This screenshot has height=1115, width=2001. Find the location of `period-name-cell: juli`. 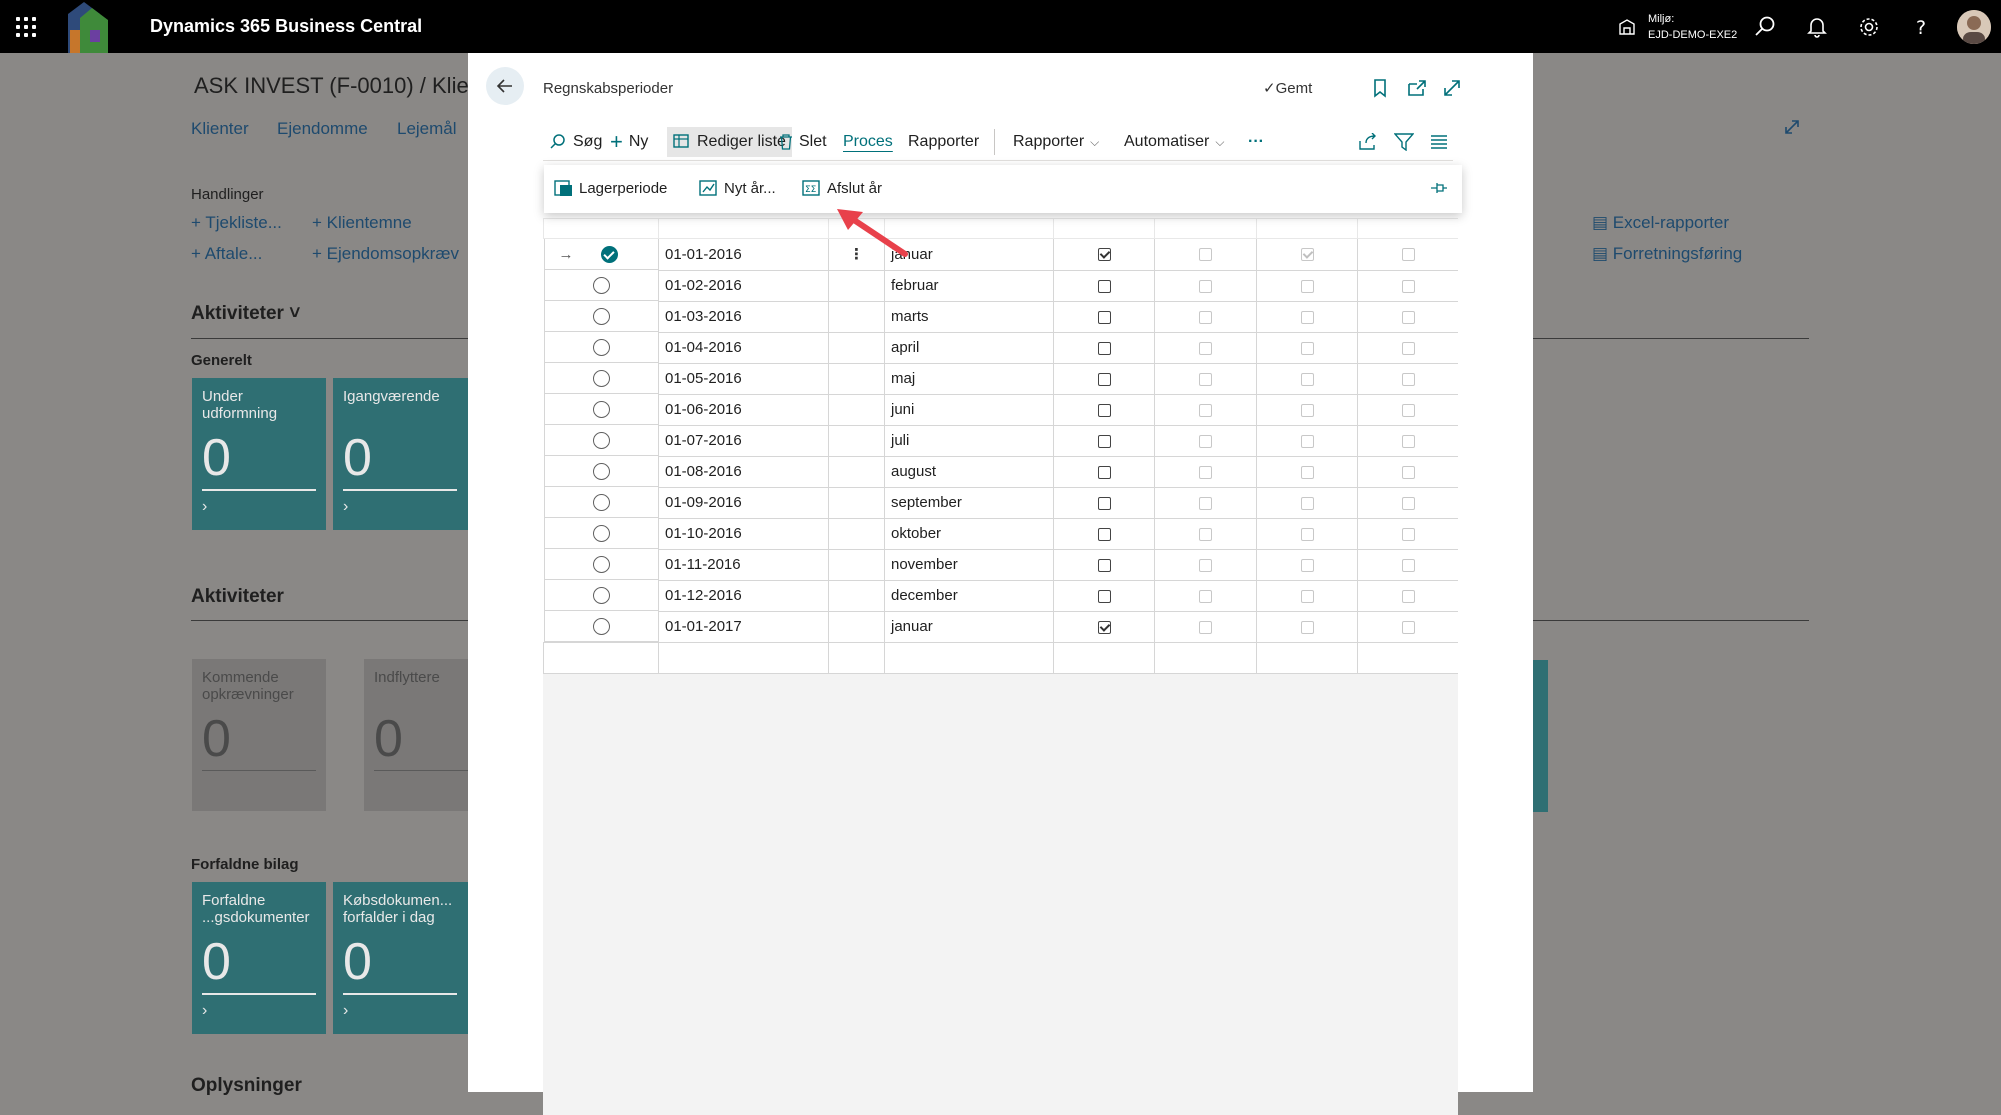

period-name-cell: juli is located at coordinates (969, 440).